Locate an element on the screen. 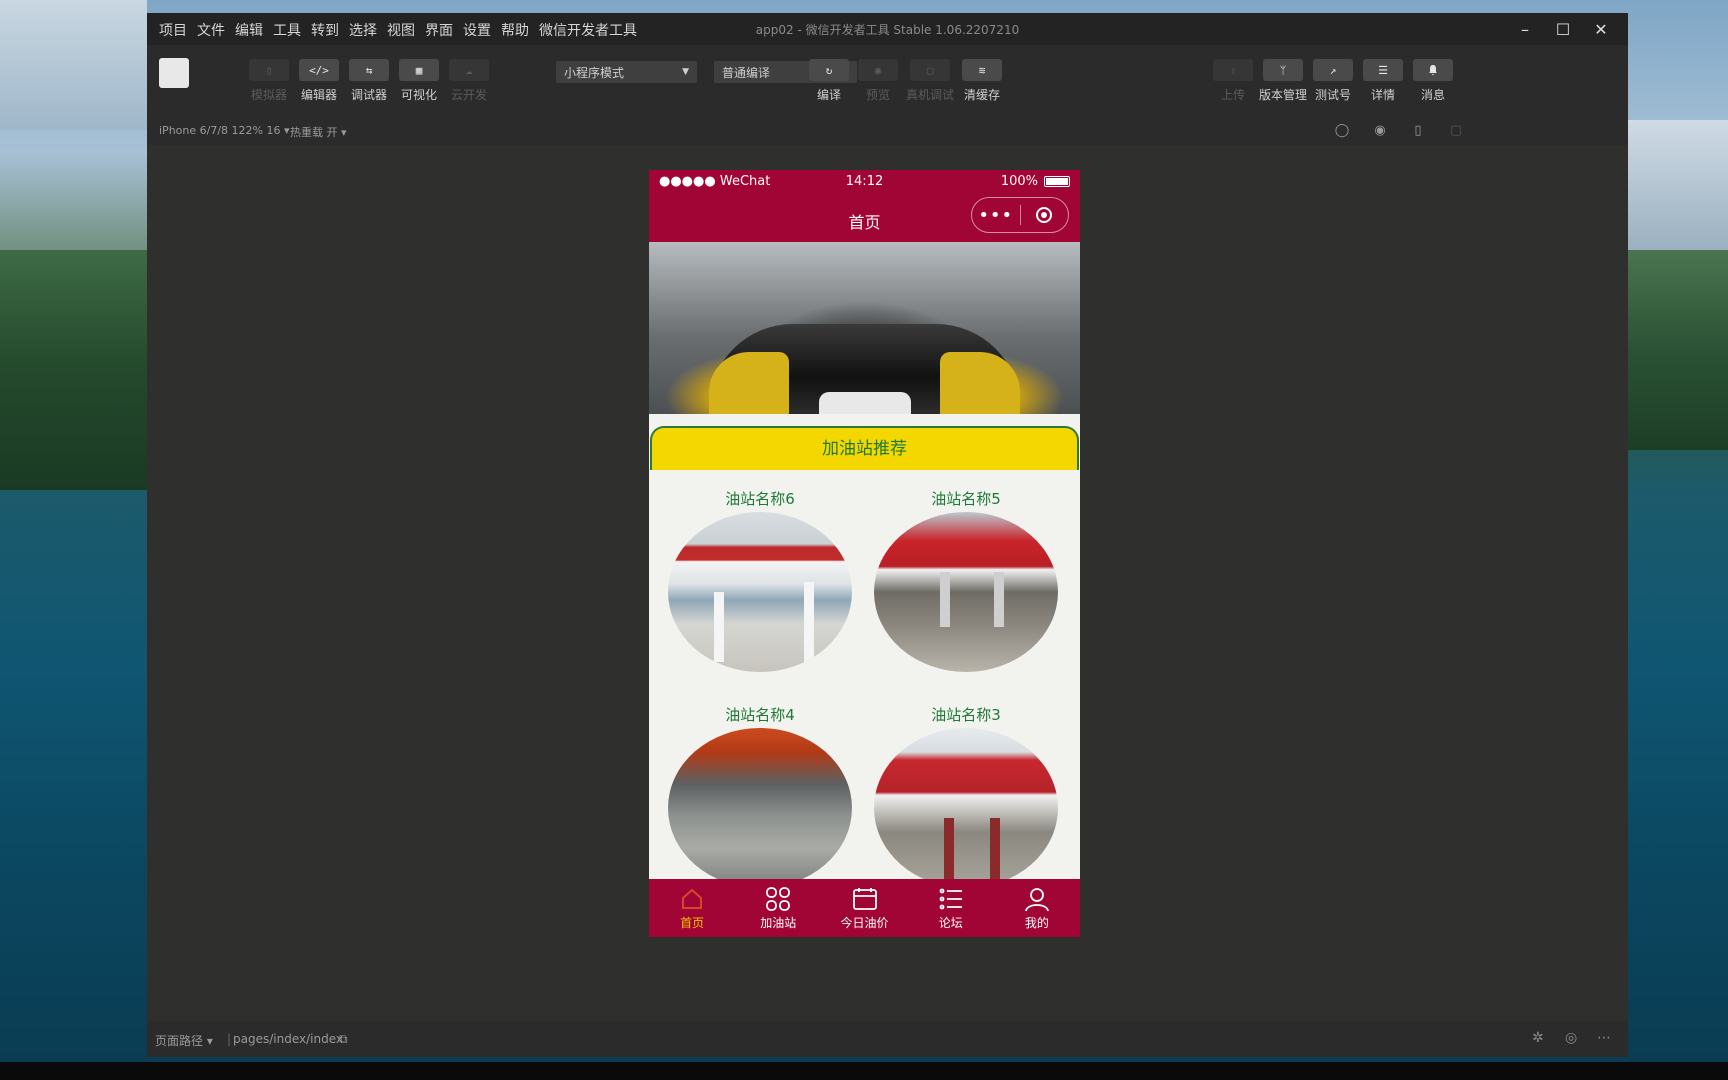 This screenshot has width=1728, height=1080. clear-cache-button: ≋ 清缓存 is located at coordinates (982, 81).